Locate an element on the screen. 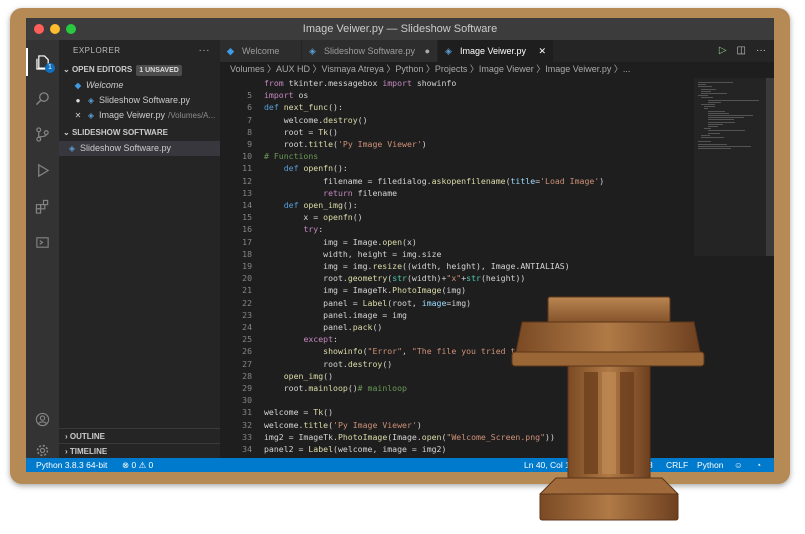  code-line: welcome.title('Py Image Viewer') is located at coordinates (343, 425).